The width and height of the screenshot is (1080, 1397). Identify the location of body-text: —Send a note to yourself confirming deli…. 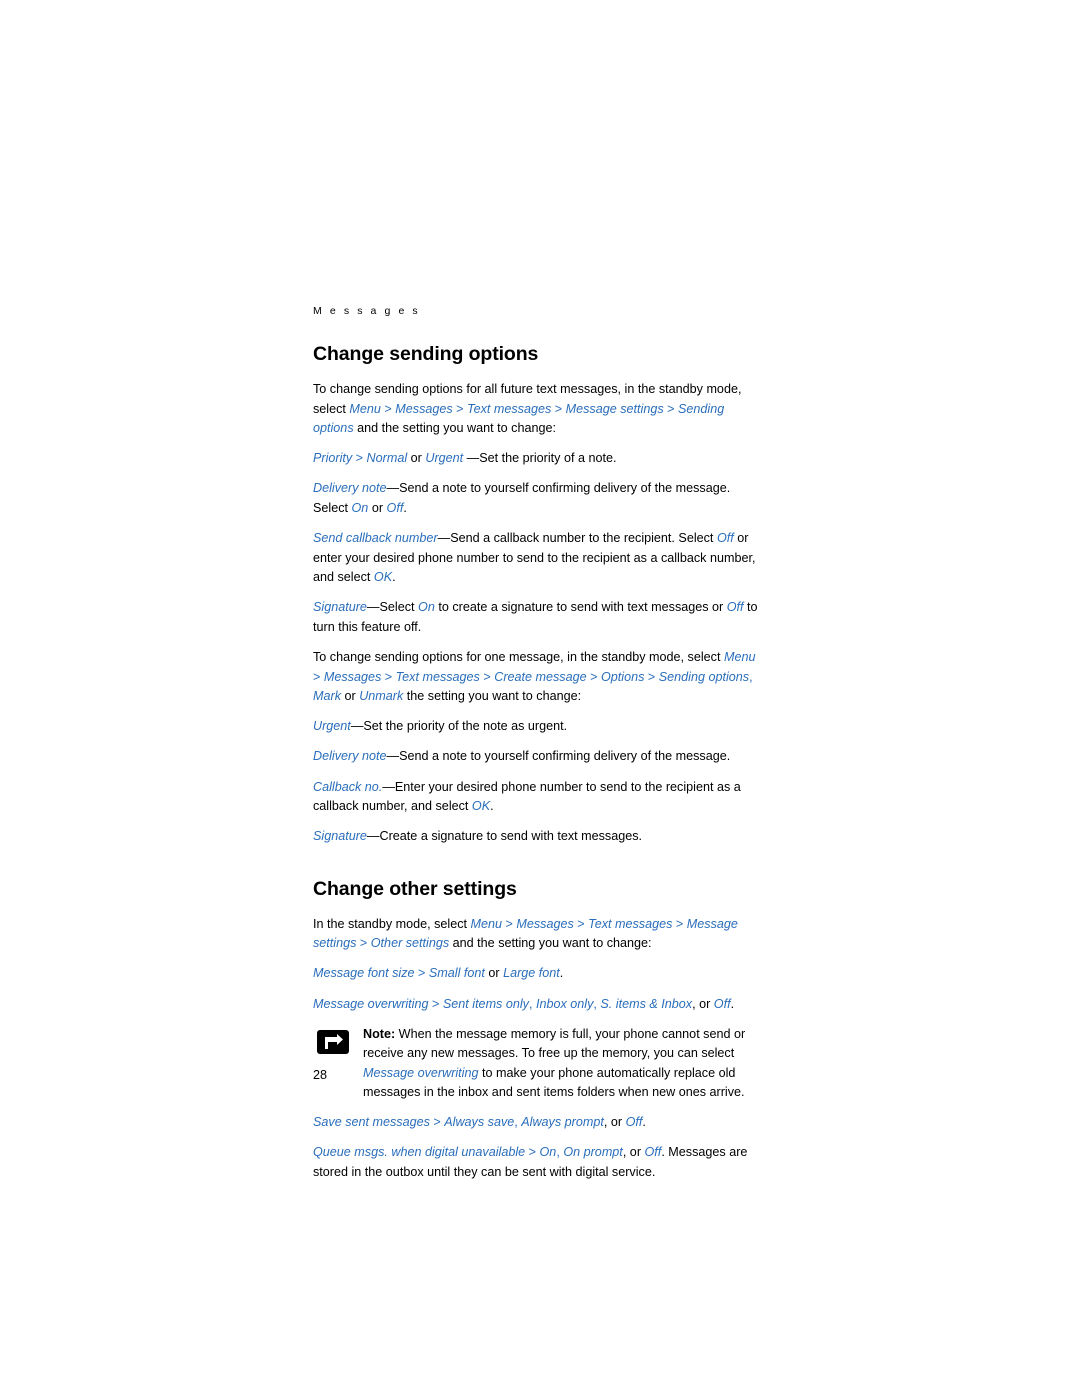
(558, 756).